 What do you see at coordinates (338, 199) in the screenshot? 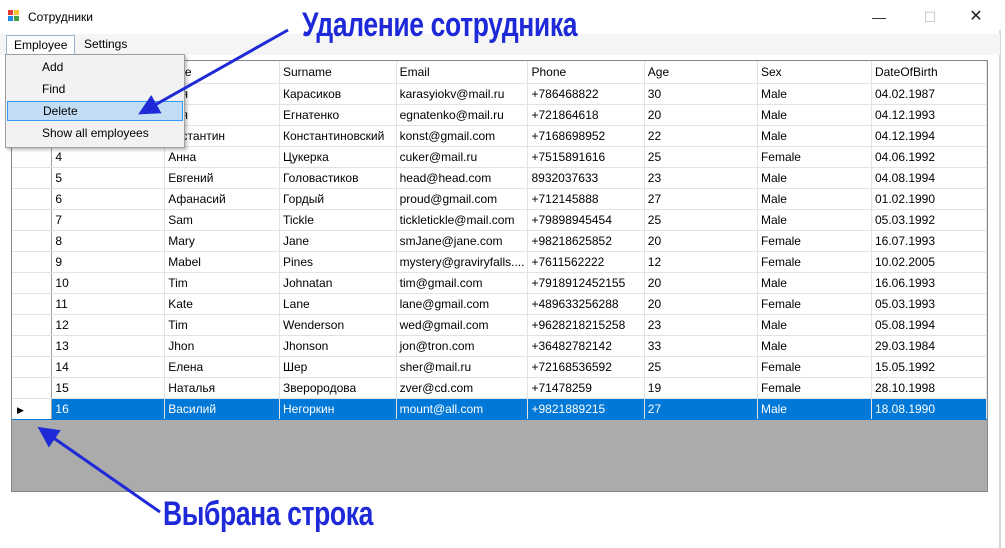
I see `table-cell: Гордый` at bounding box center [338, 199].